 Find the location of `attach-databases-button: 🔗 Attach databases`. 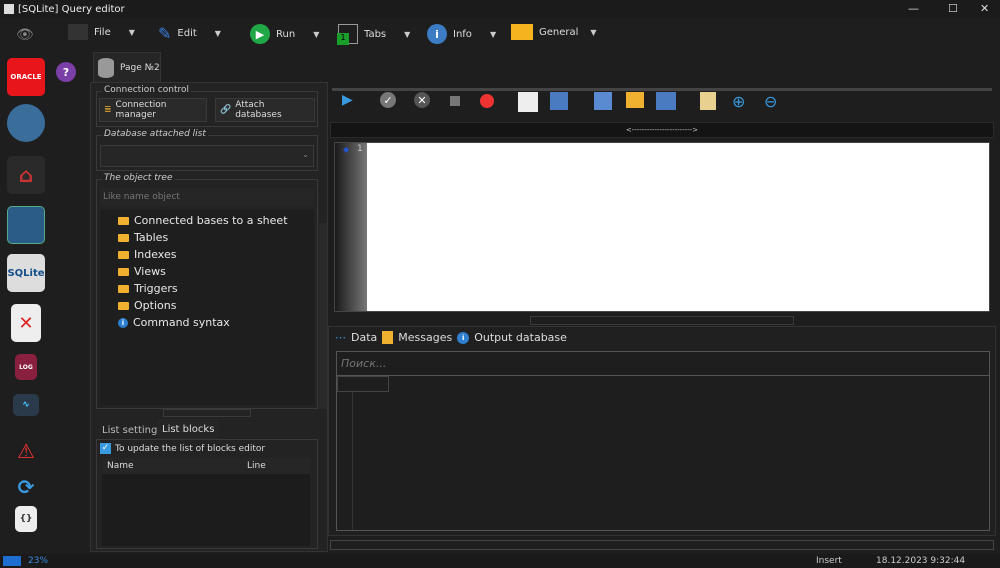

attach-databases-button: 🔗 Attach databases is located at coordinates (265, 110).